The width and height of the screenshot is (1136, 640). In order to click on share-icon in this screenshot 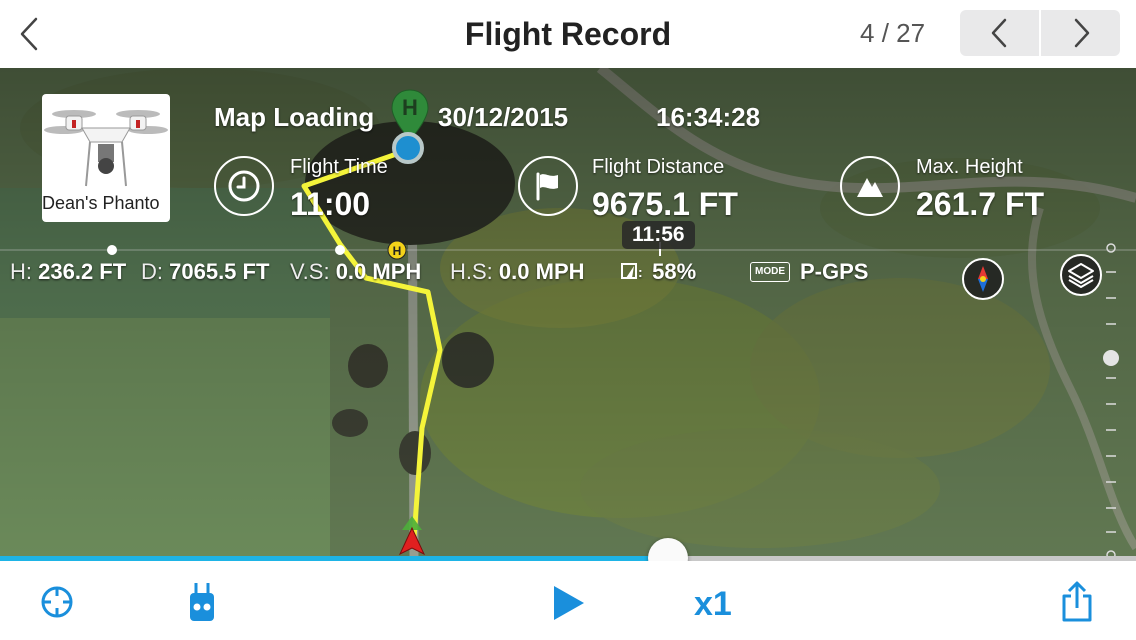, I will do `click(1077, 601)`.